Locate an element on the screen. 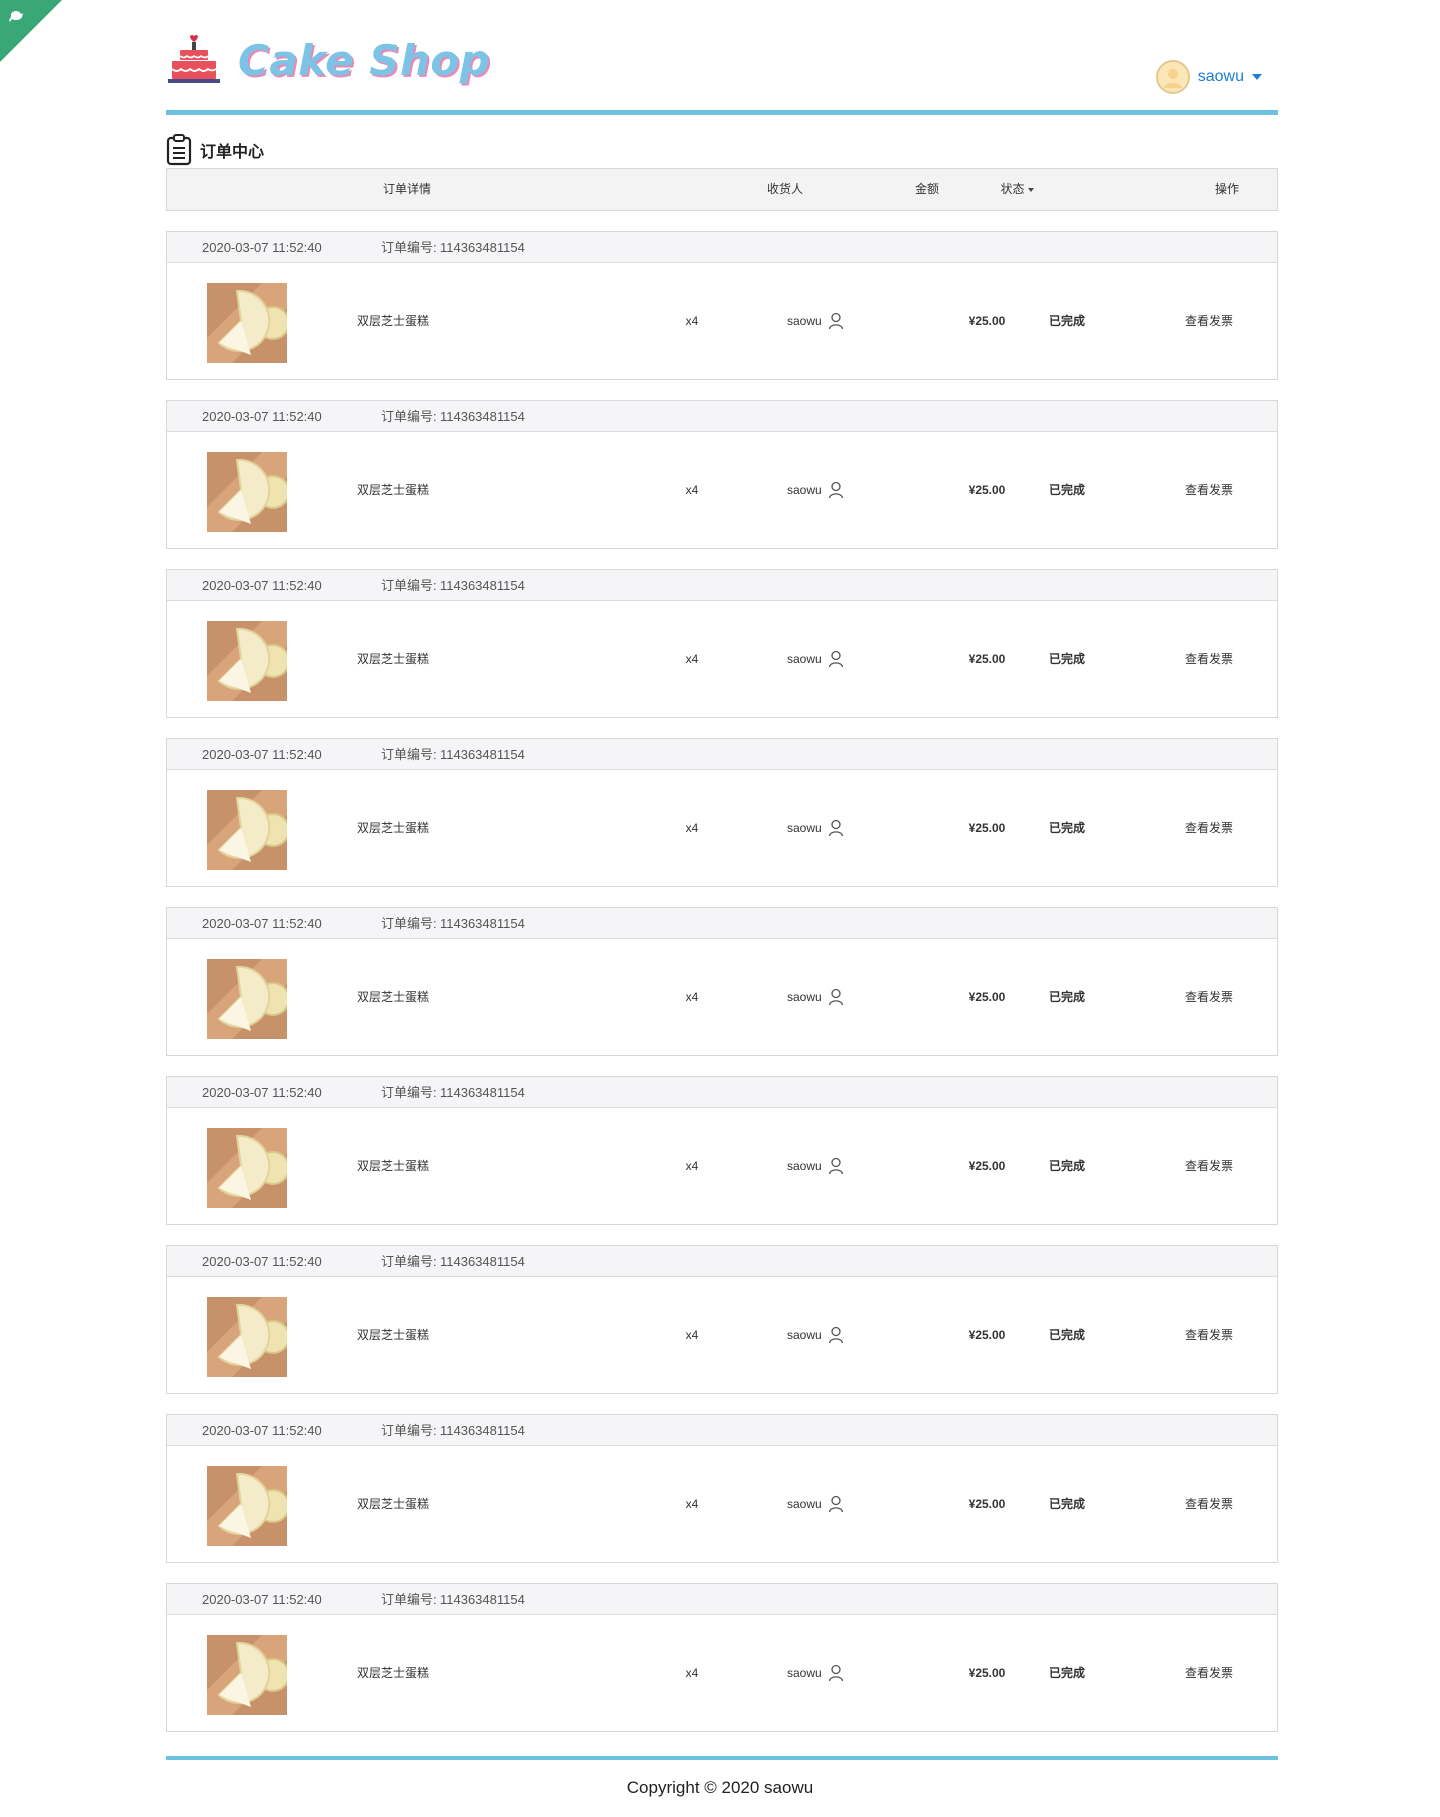 The width and height of the screenshot is (1440, 1817). cake-icon is located at coordinates (194, 58).